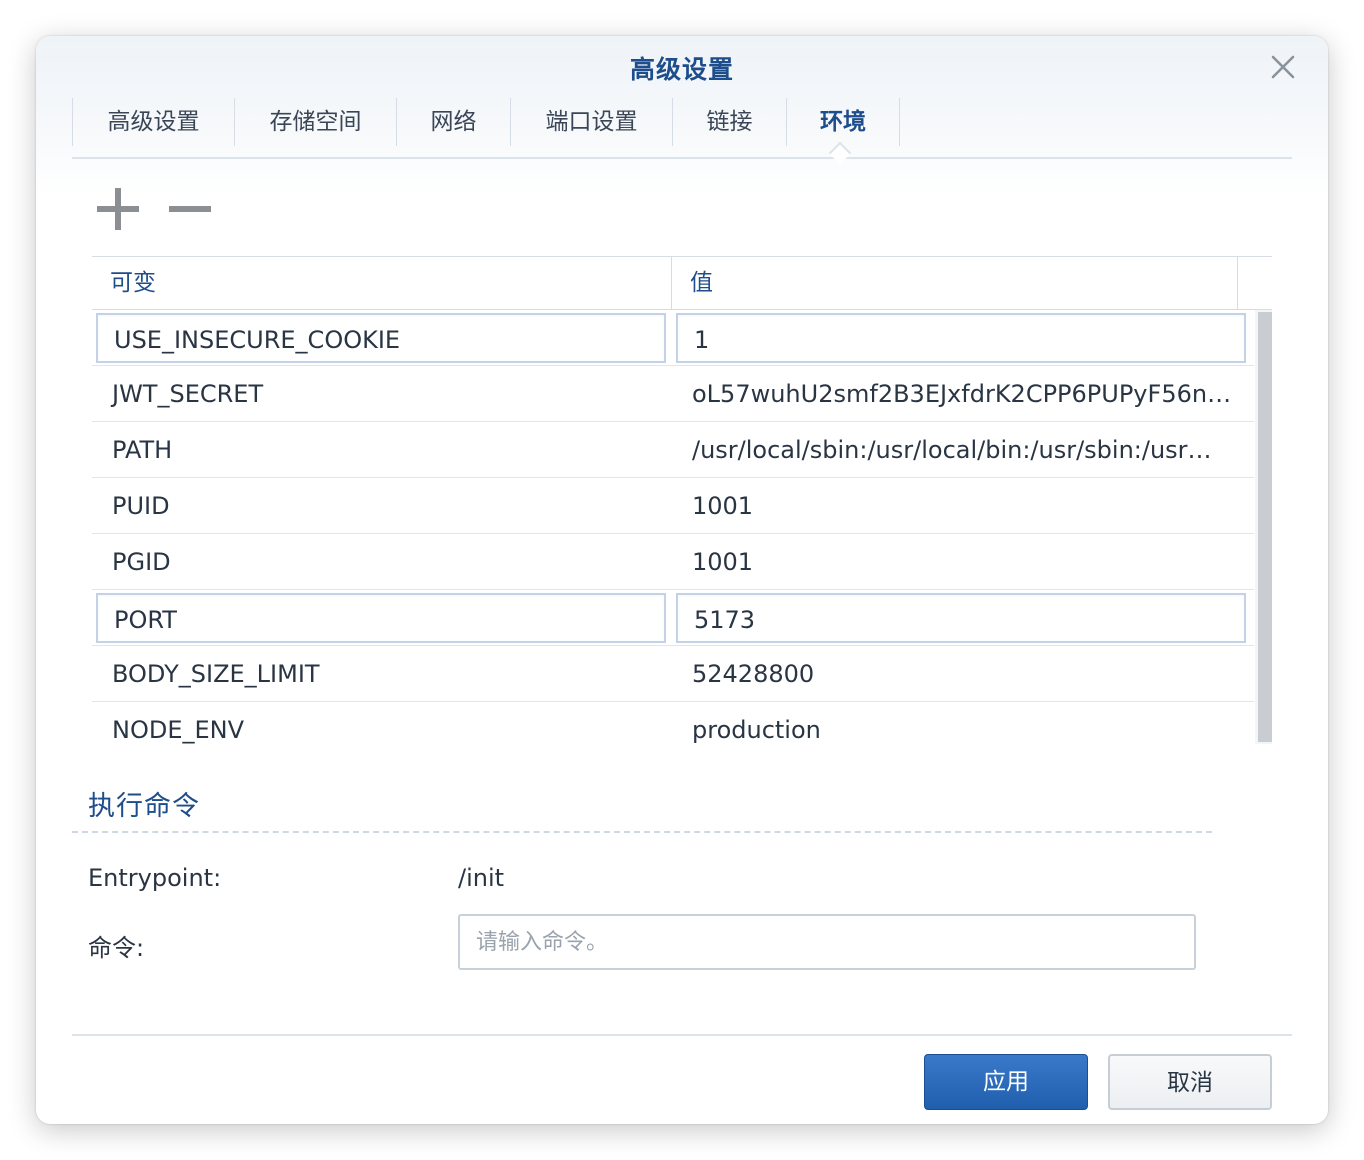  I want to click on variable-name-cell: NODE_ENV, so click(381, 724).